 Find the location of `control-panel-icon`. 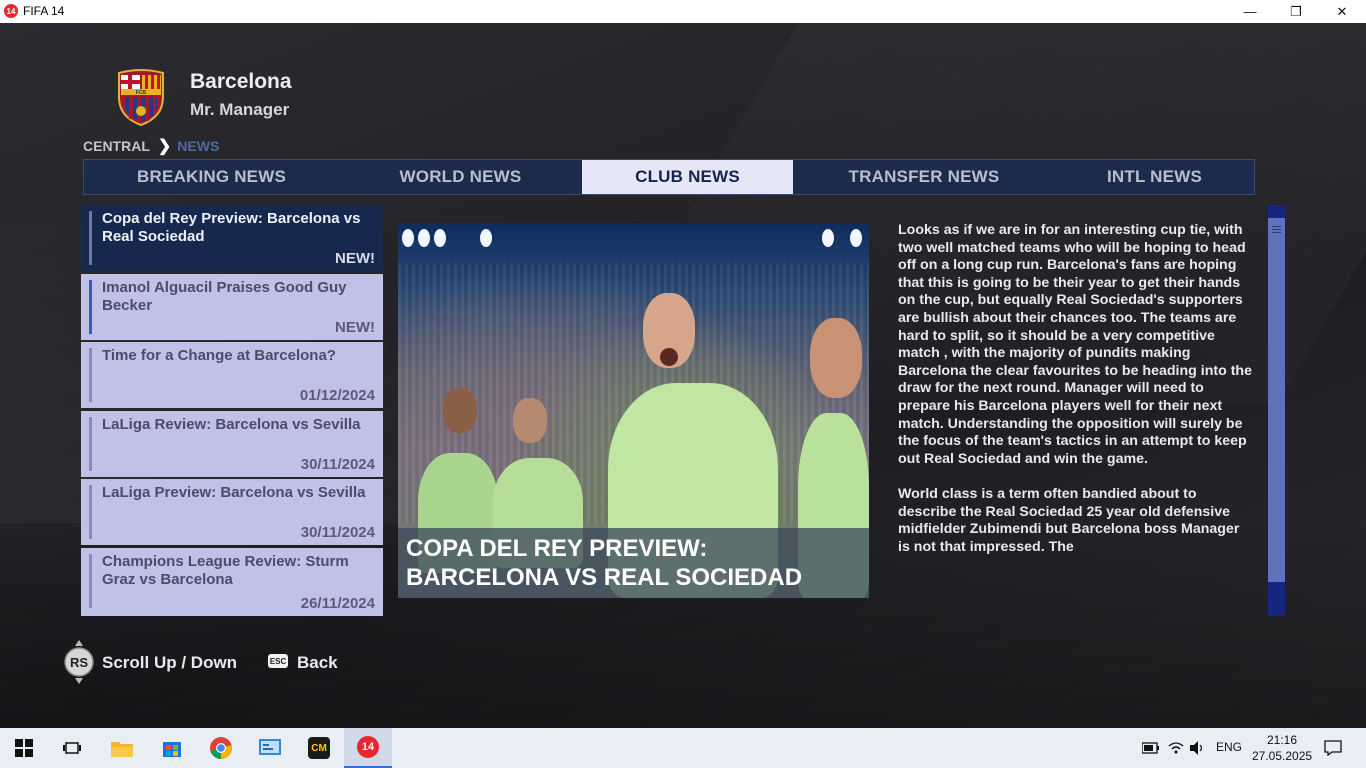

control-panel-icon is located at coordinates (270, 747).